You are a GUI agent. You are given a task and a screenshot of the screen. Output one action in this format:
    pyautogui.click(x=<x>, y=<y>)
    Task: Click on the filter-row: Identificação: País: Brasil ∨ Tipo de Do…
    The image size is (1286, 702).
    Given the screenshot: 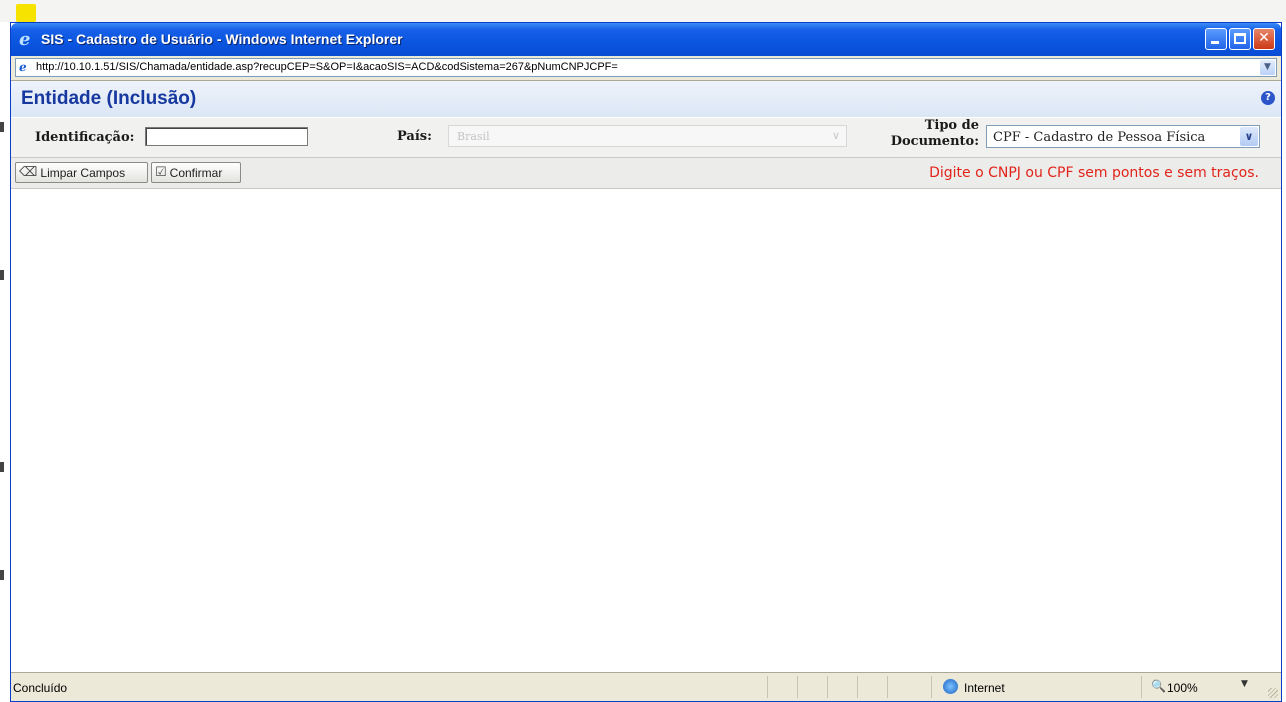 What is the action you would take?
    pyautogui.click(x=646, y=137)
    